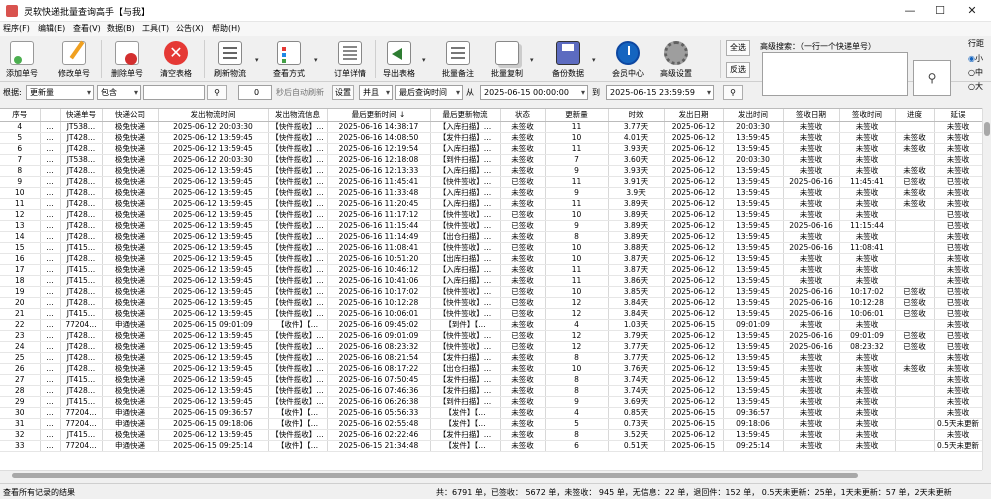 The height and width of the screenshot is (499, 991). I want to click on column-header: 延误, so click(958, 115).